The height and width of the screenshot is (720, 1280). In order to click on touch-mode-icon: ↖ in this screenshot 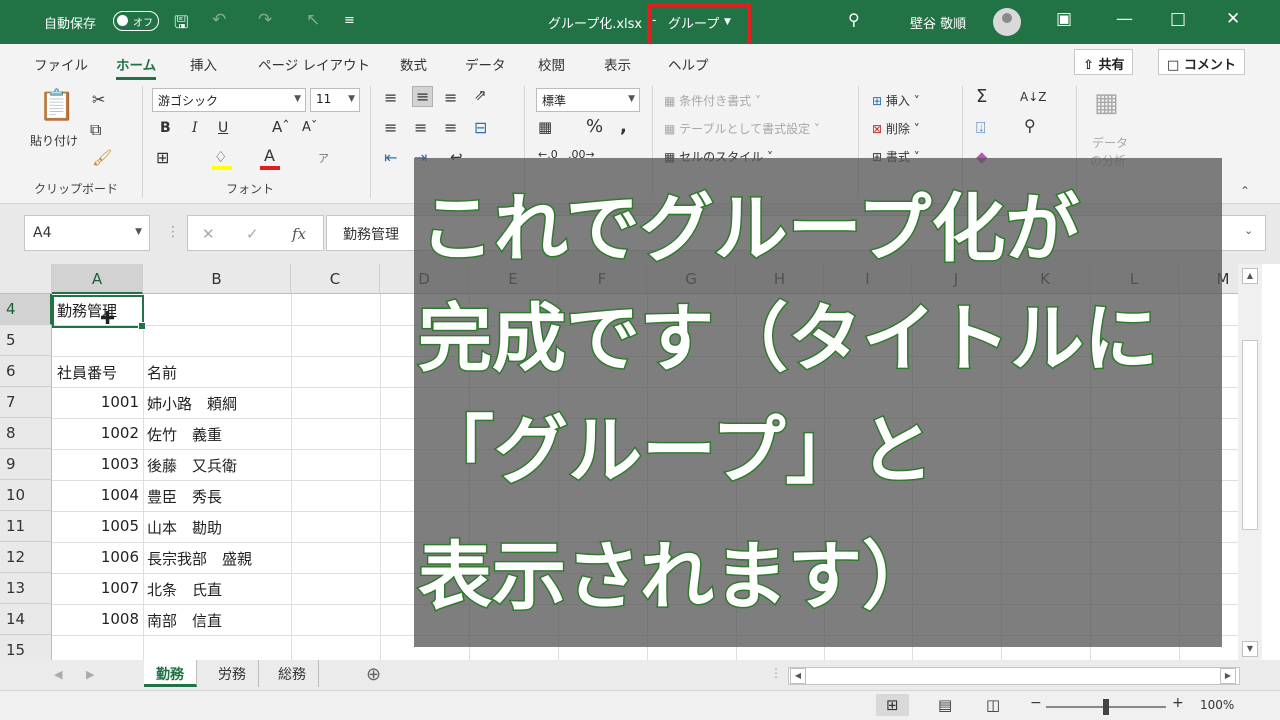, I will do `click(313, 20)`.